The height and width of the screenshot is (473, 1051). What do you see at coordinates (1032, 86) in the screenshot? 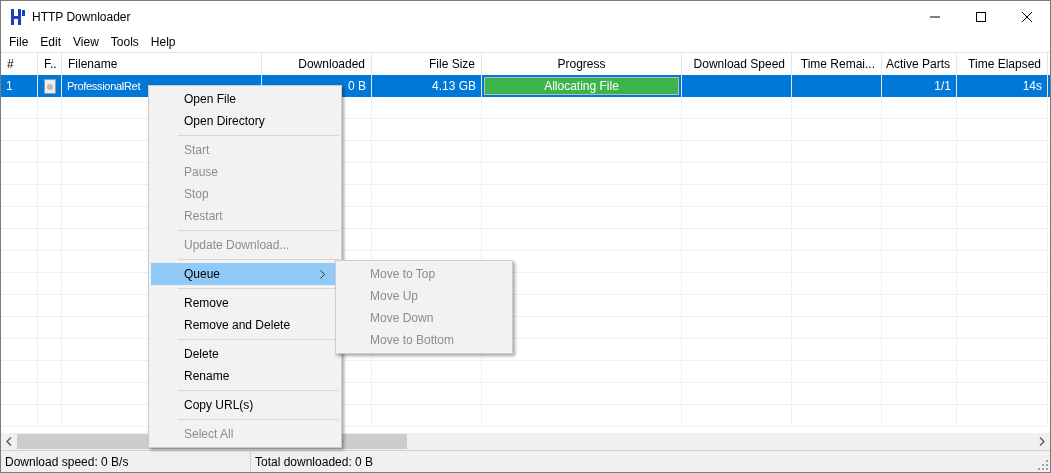
I see `table-cell-text: 14s` at bounding box center [1032, 86].